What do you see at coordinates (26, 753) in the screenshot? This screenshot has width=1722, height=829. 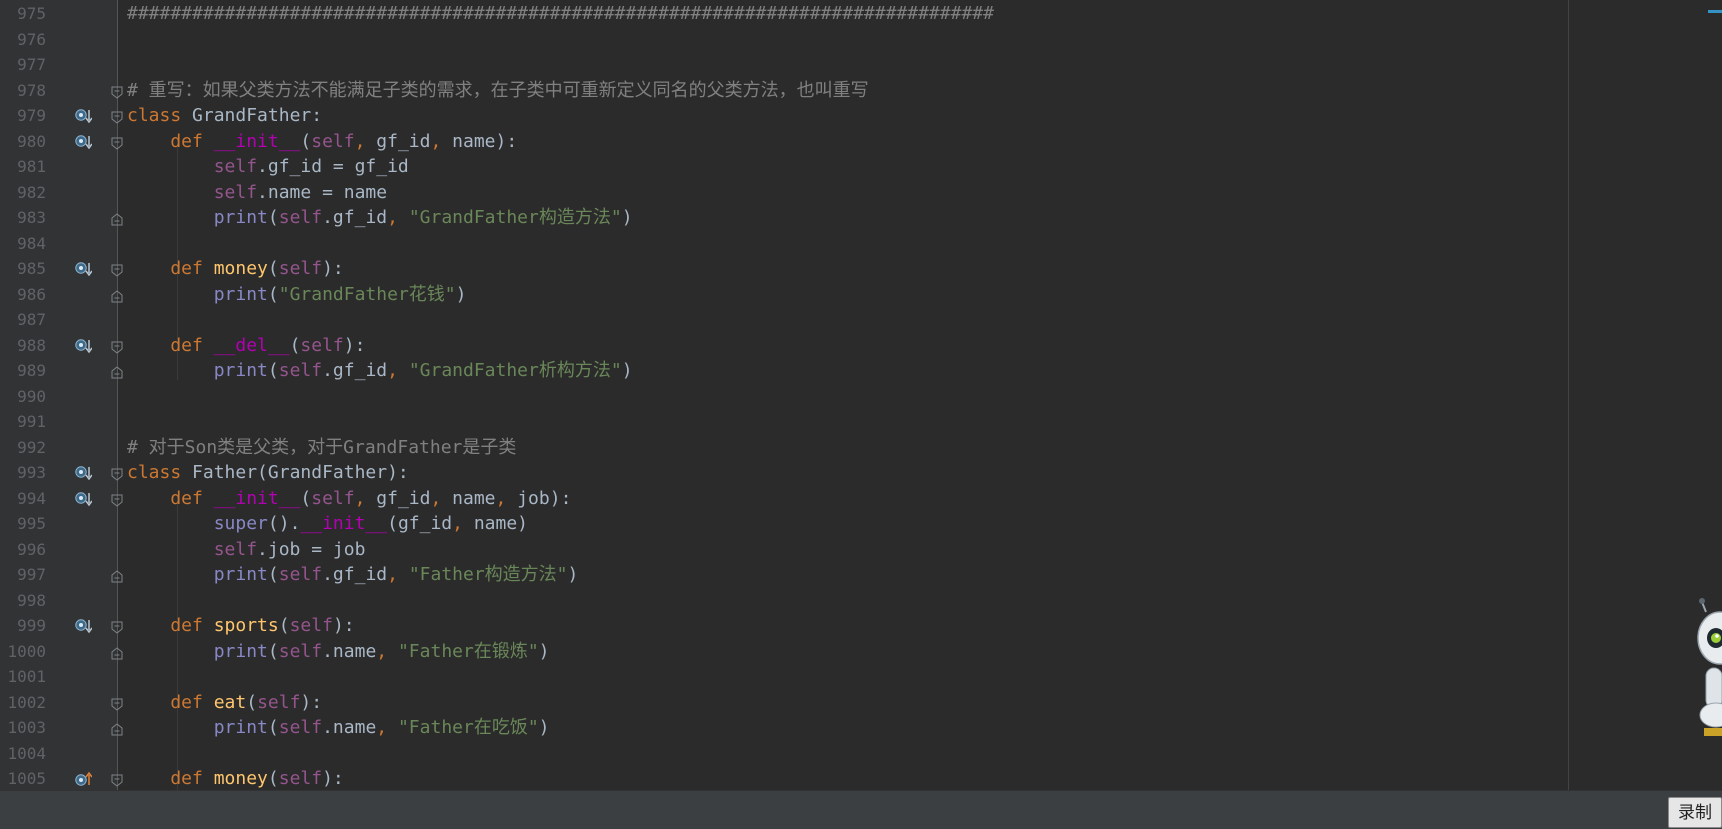 I see `line-number: 1004` at bounding box center [26, 753].